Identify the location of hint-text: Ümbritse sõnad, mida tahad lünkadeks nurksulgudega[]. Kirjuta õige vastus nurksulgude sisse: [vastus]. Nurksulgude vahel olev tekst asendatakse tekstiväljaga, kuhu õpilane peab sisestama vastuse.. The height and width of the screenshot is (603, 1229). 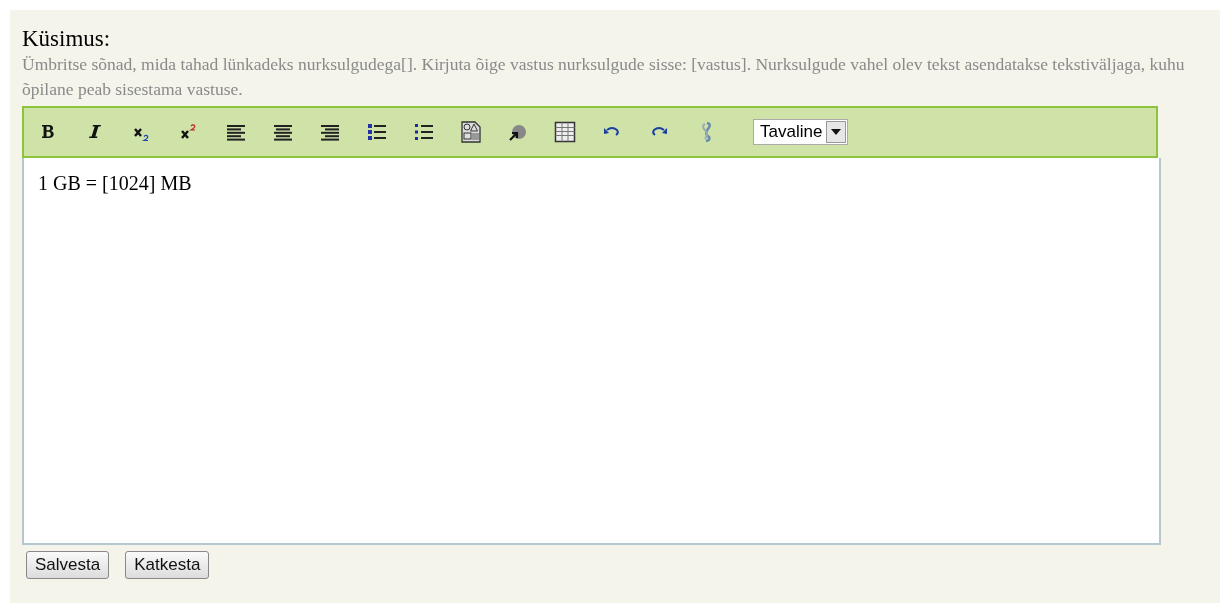
(604, 77).